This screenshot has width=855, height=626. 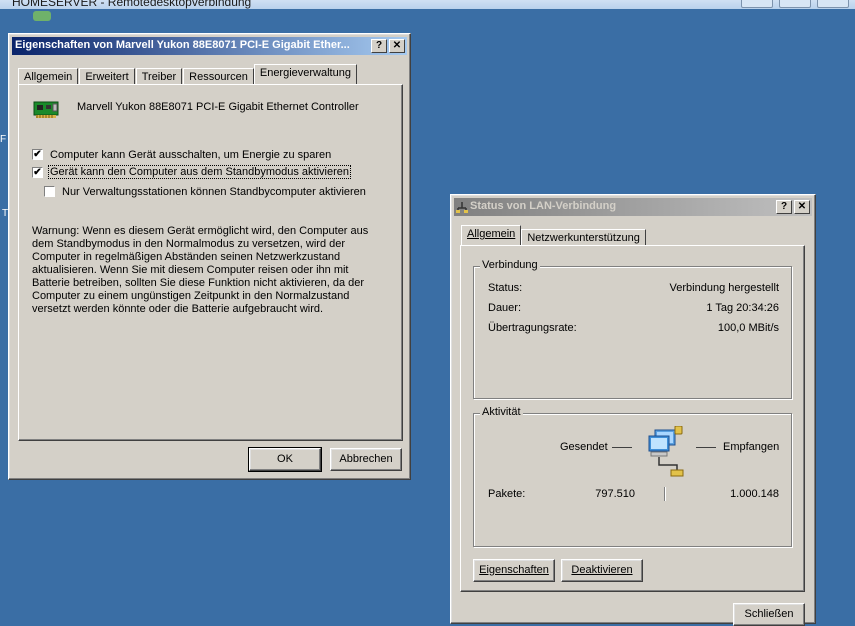 I want to click on status-value: Verbindung hergestellt, so click(x=724, y=288).